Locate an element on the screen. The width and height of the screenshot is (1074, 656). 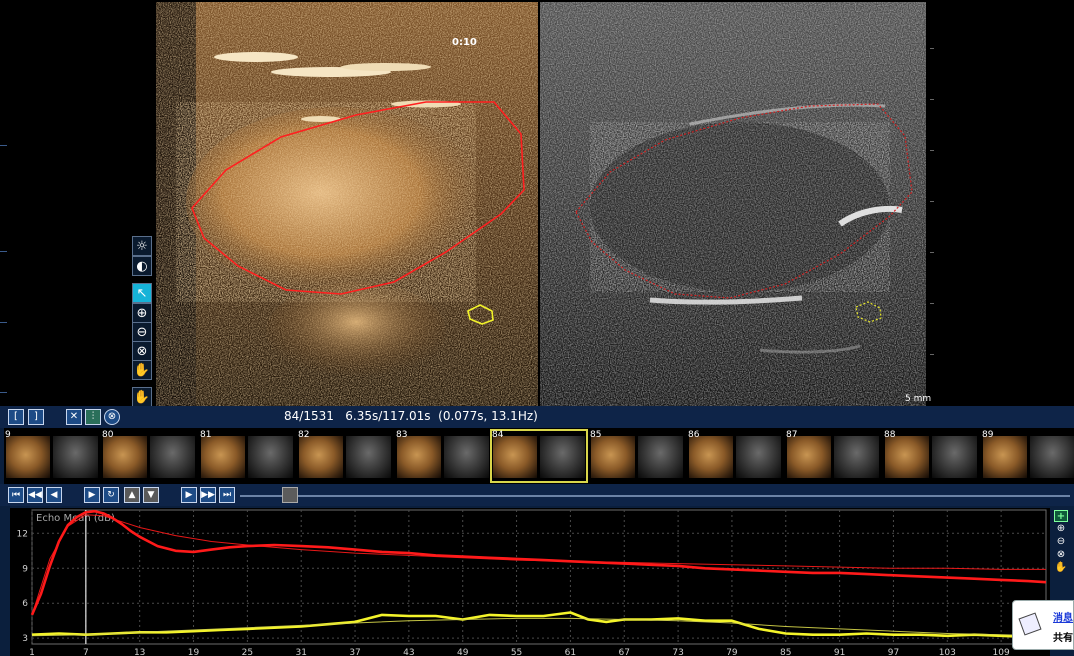
x-tick-label: 91 is located at coordinates (839, 652).